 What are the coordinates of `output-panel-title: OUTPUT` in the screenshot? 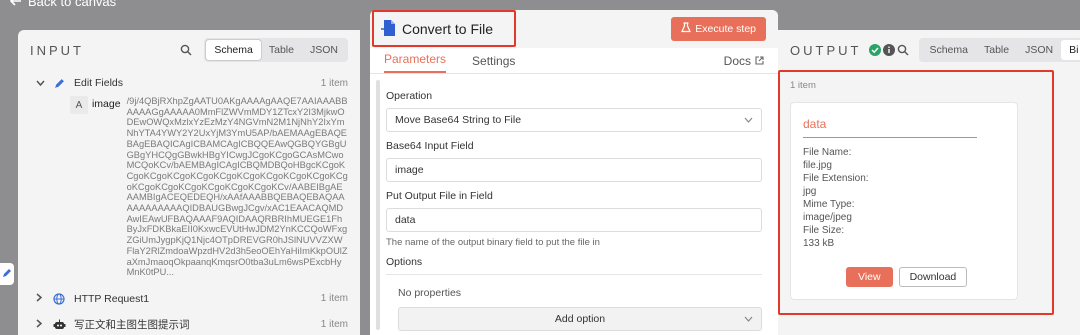 It's located at (826, 50).